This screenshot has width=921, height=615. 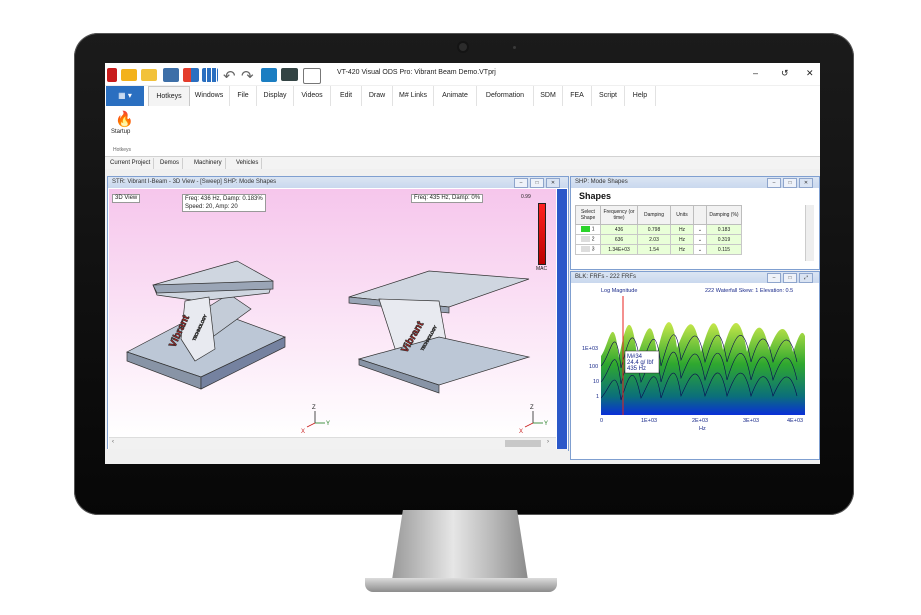 I want to click on col-units: Units, so click(x=682, y=215).